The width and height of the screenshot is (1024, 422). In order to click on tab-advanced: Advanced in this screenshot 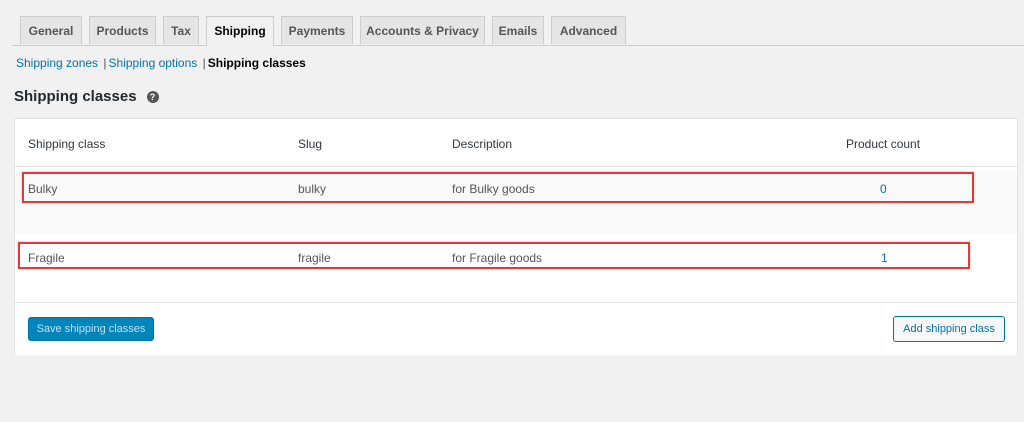, I will do `click(588, 30)`.